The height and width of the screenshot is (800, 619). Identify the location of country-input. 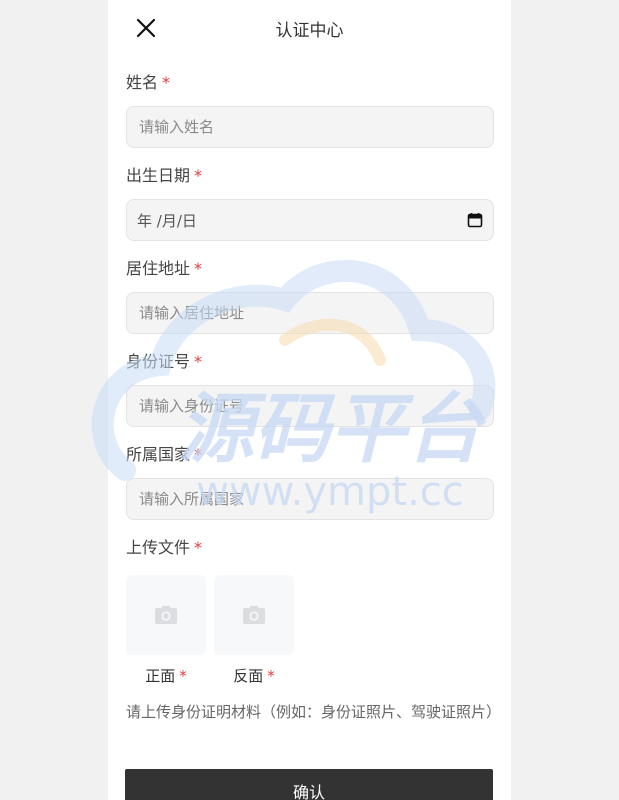
(310, 499).